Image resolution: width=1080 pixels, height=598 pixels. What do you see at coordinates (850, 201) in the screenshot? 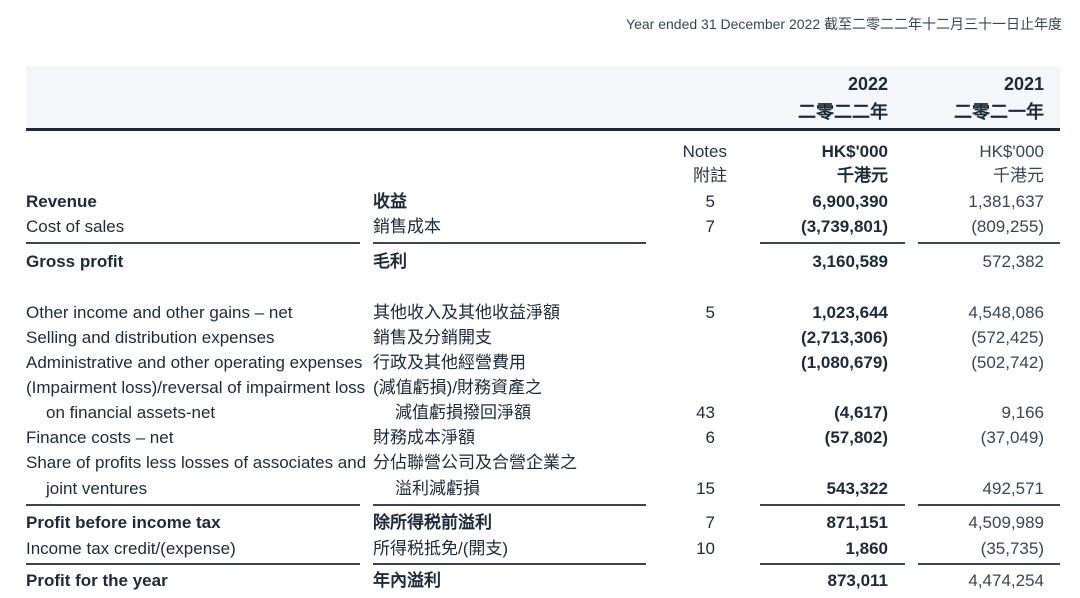
I see `row-value-2022: 6,900,390` at bounding box center [850, 201].